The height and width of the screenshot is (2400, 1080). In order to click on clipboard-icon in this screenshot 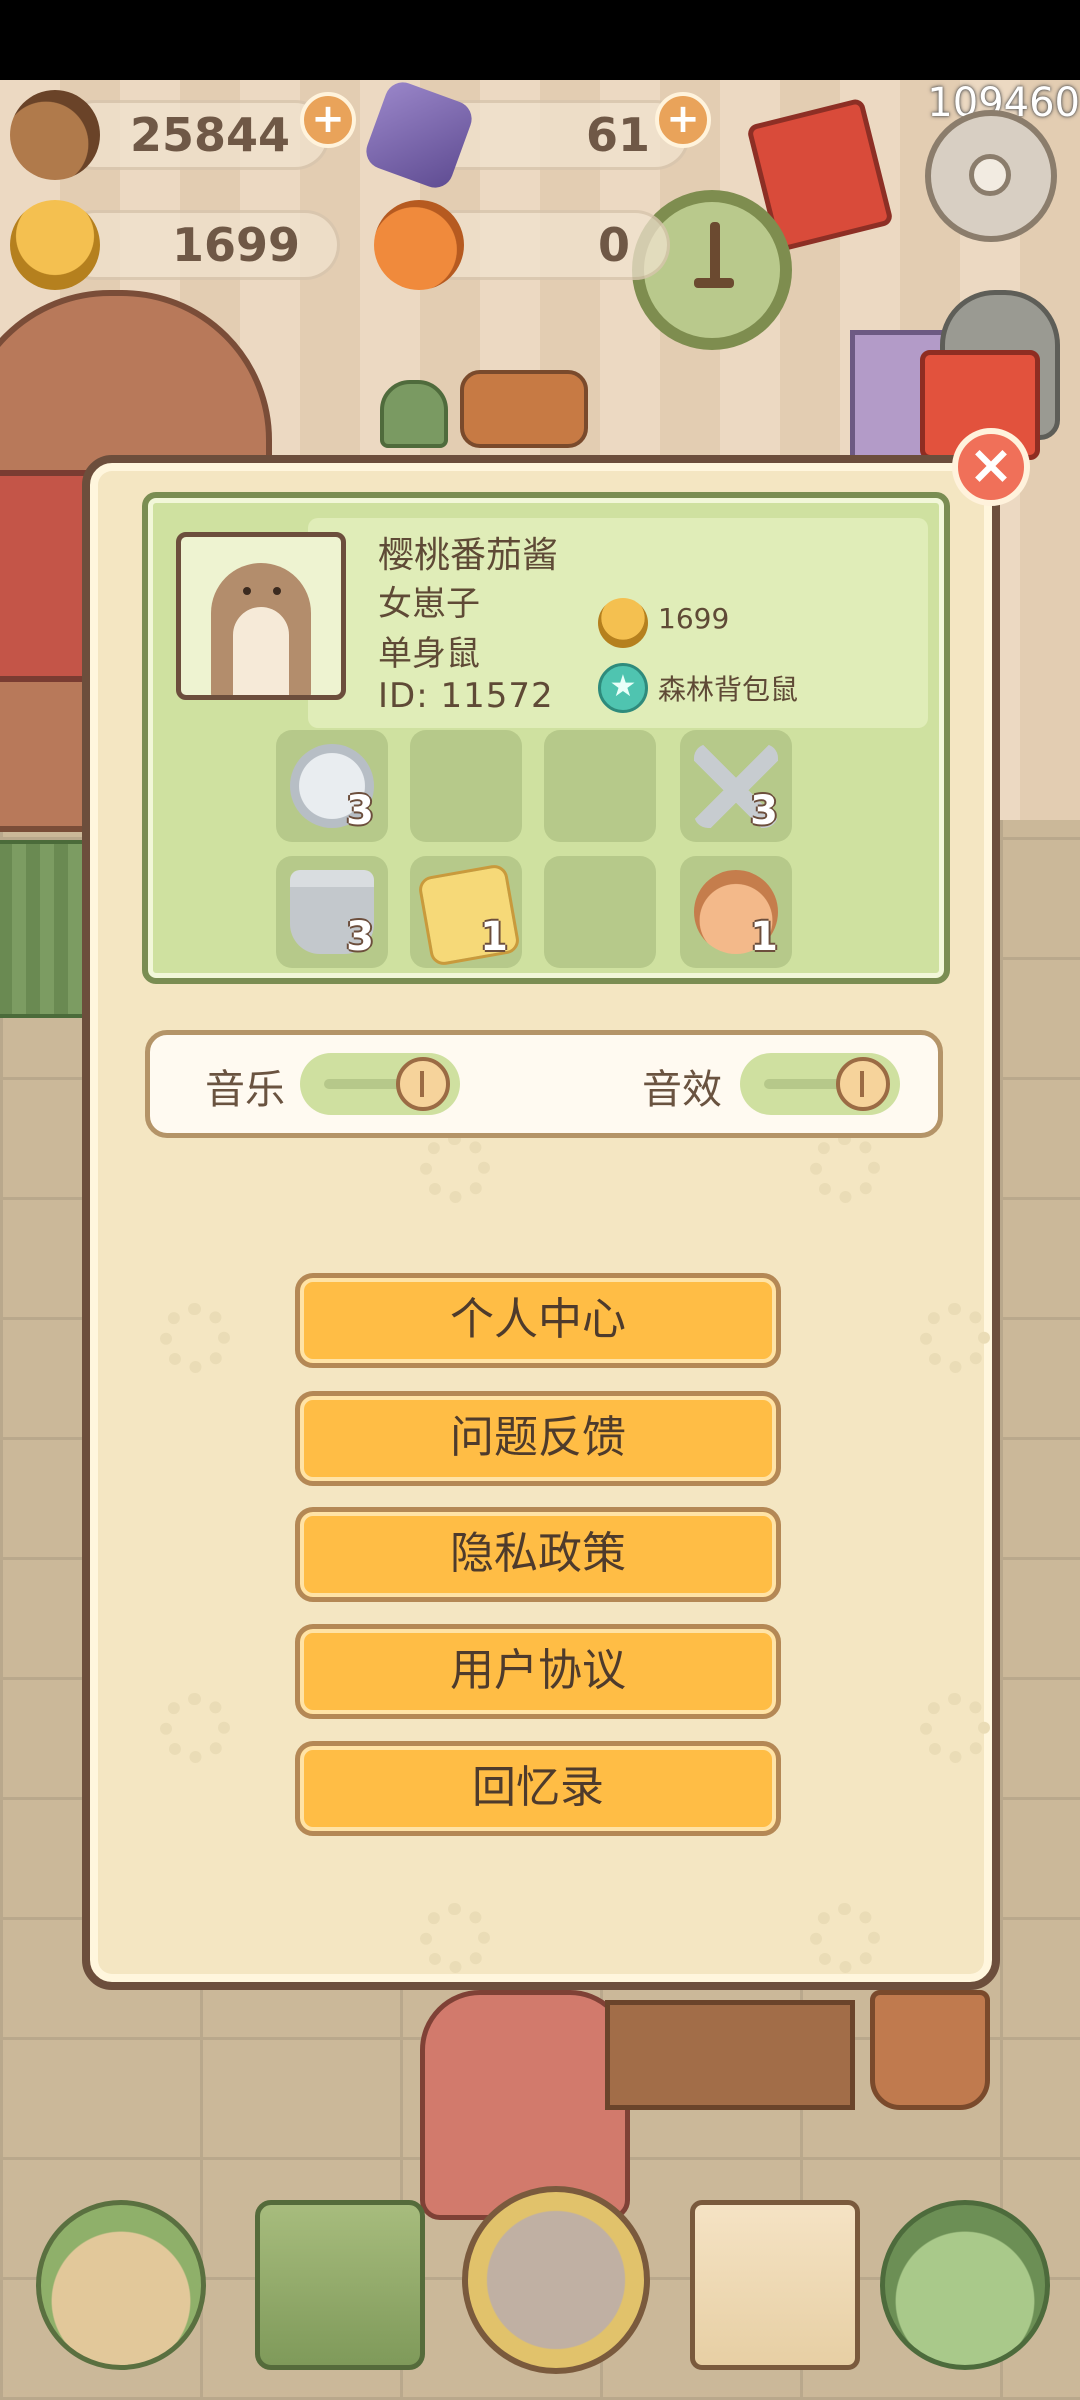, I will do `click(775, 2285)`.